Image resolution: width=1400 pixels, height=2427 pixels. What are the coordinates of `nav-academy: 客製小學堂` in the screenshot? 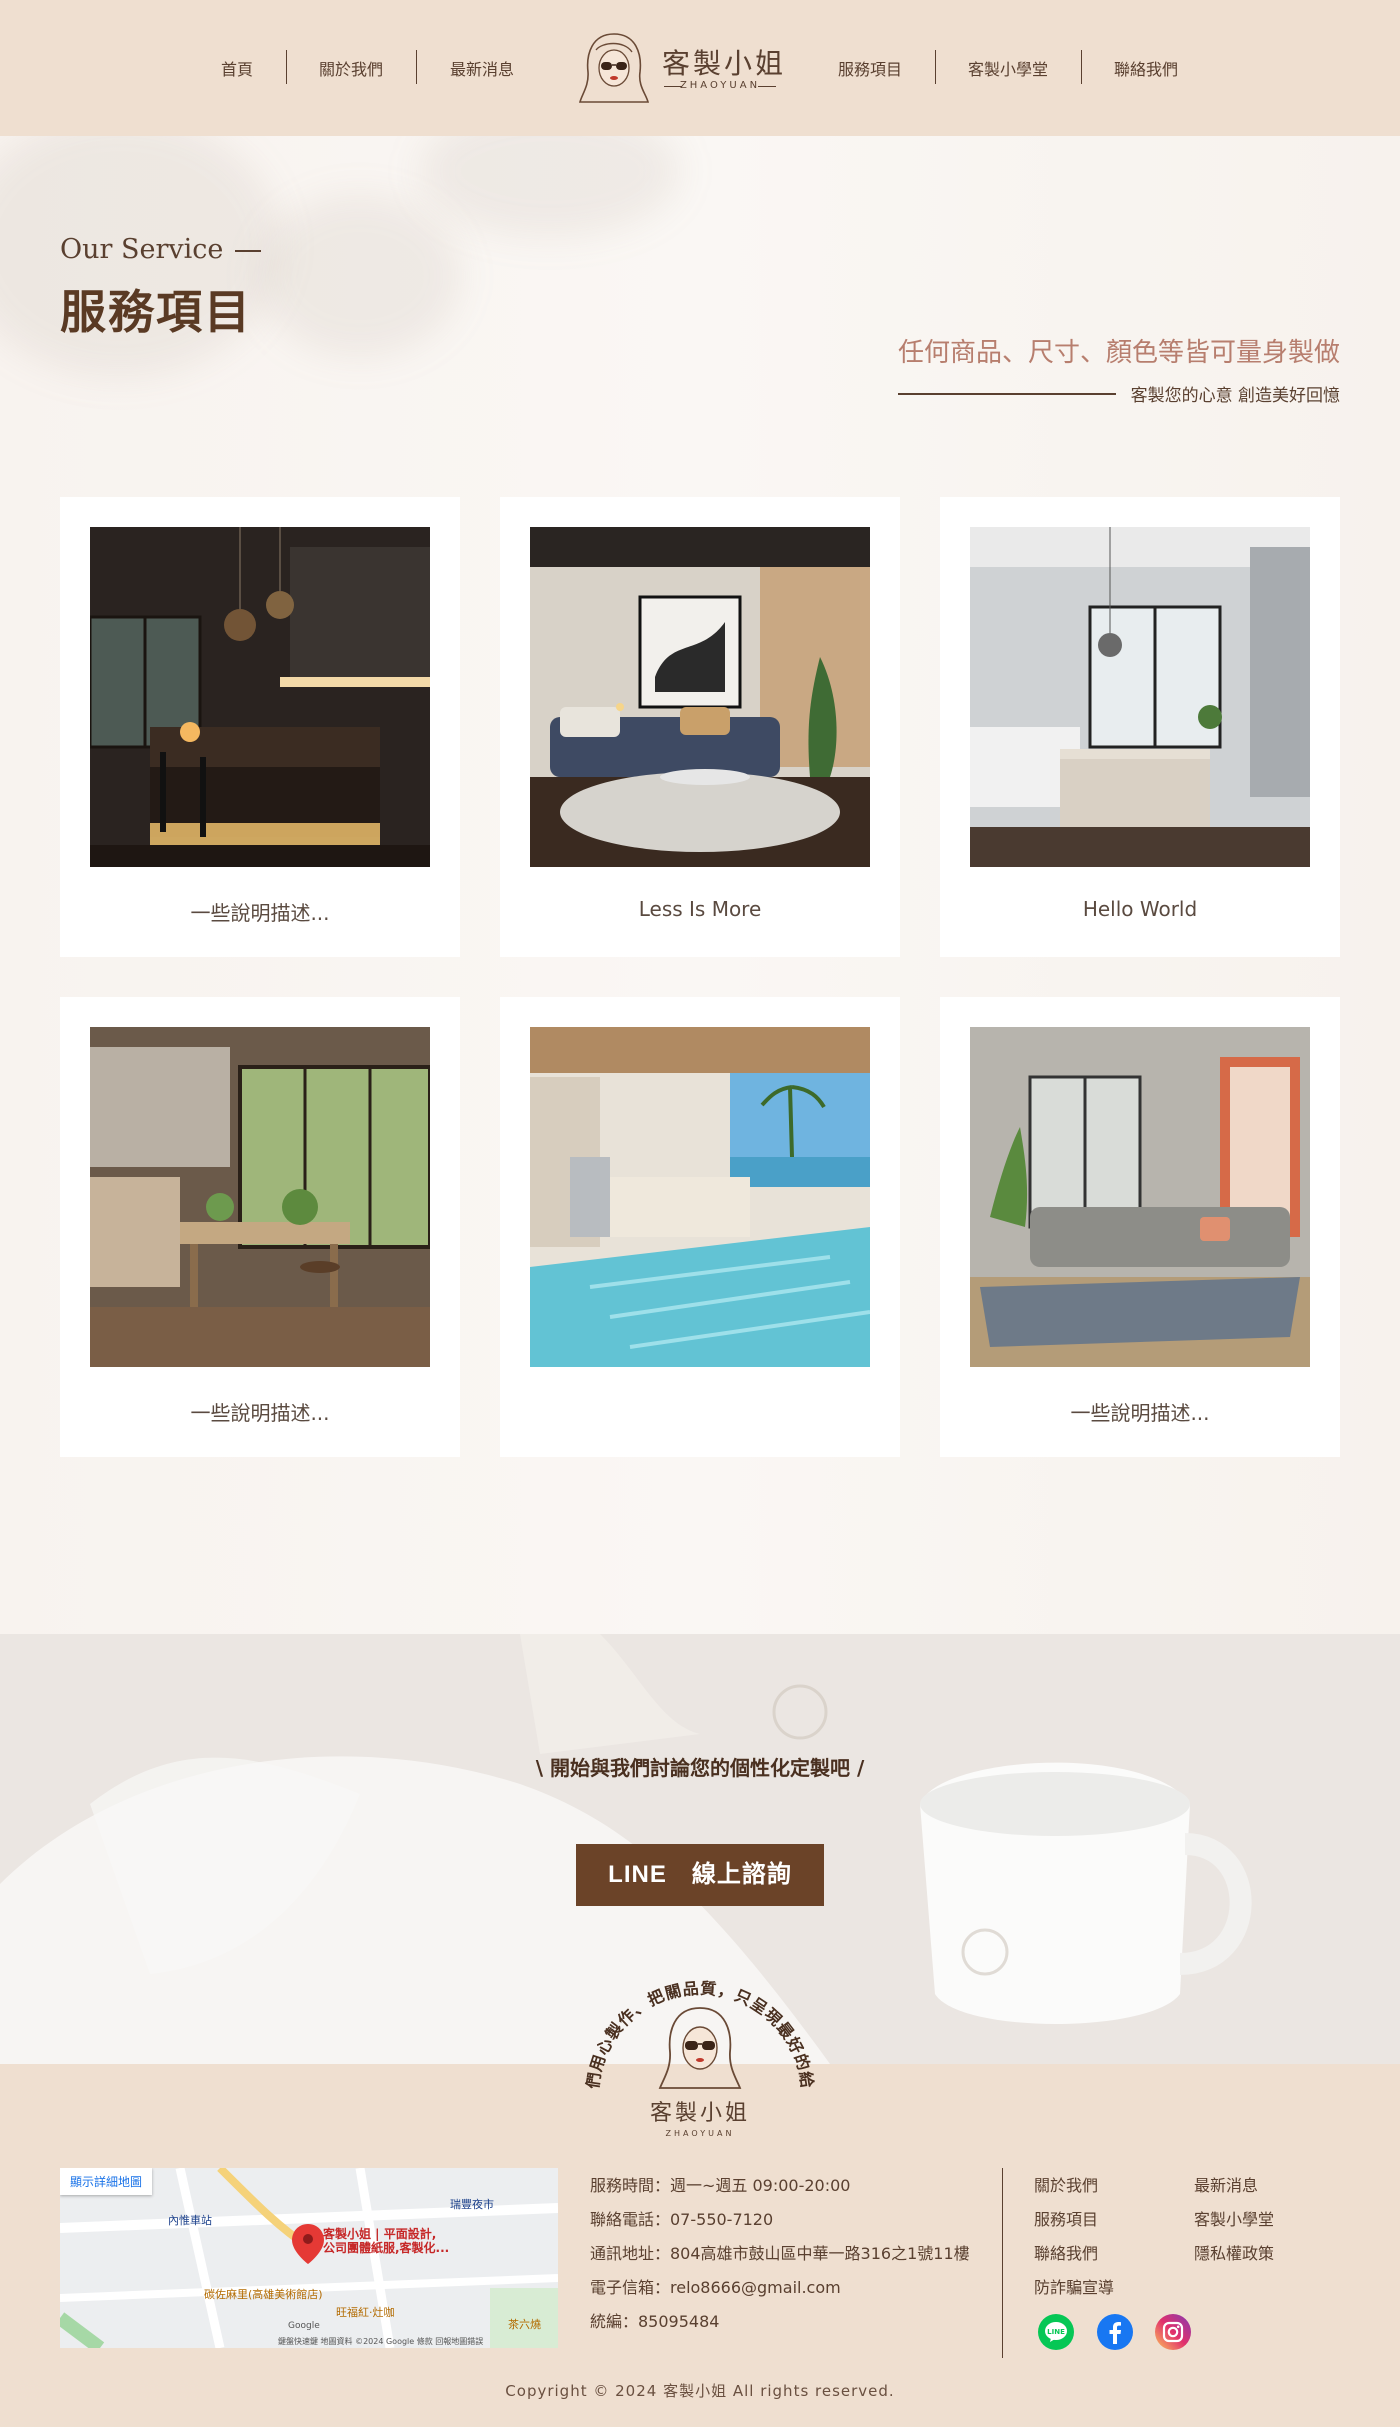 It's located at (1008, 68).